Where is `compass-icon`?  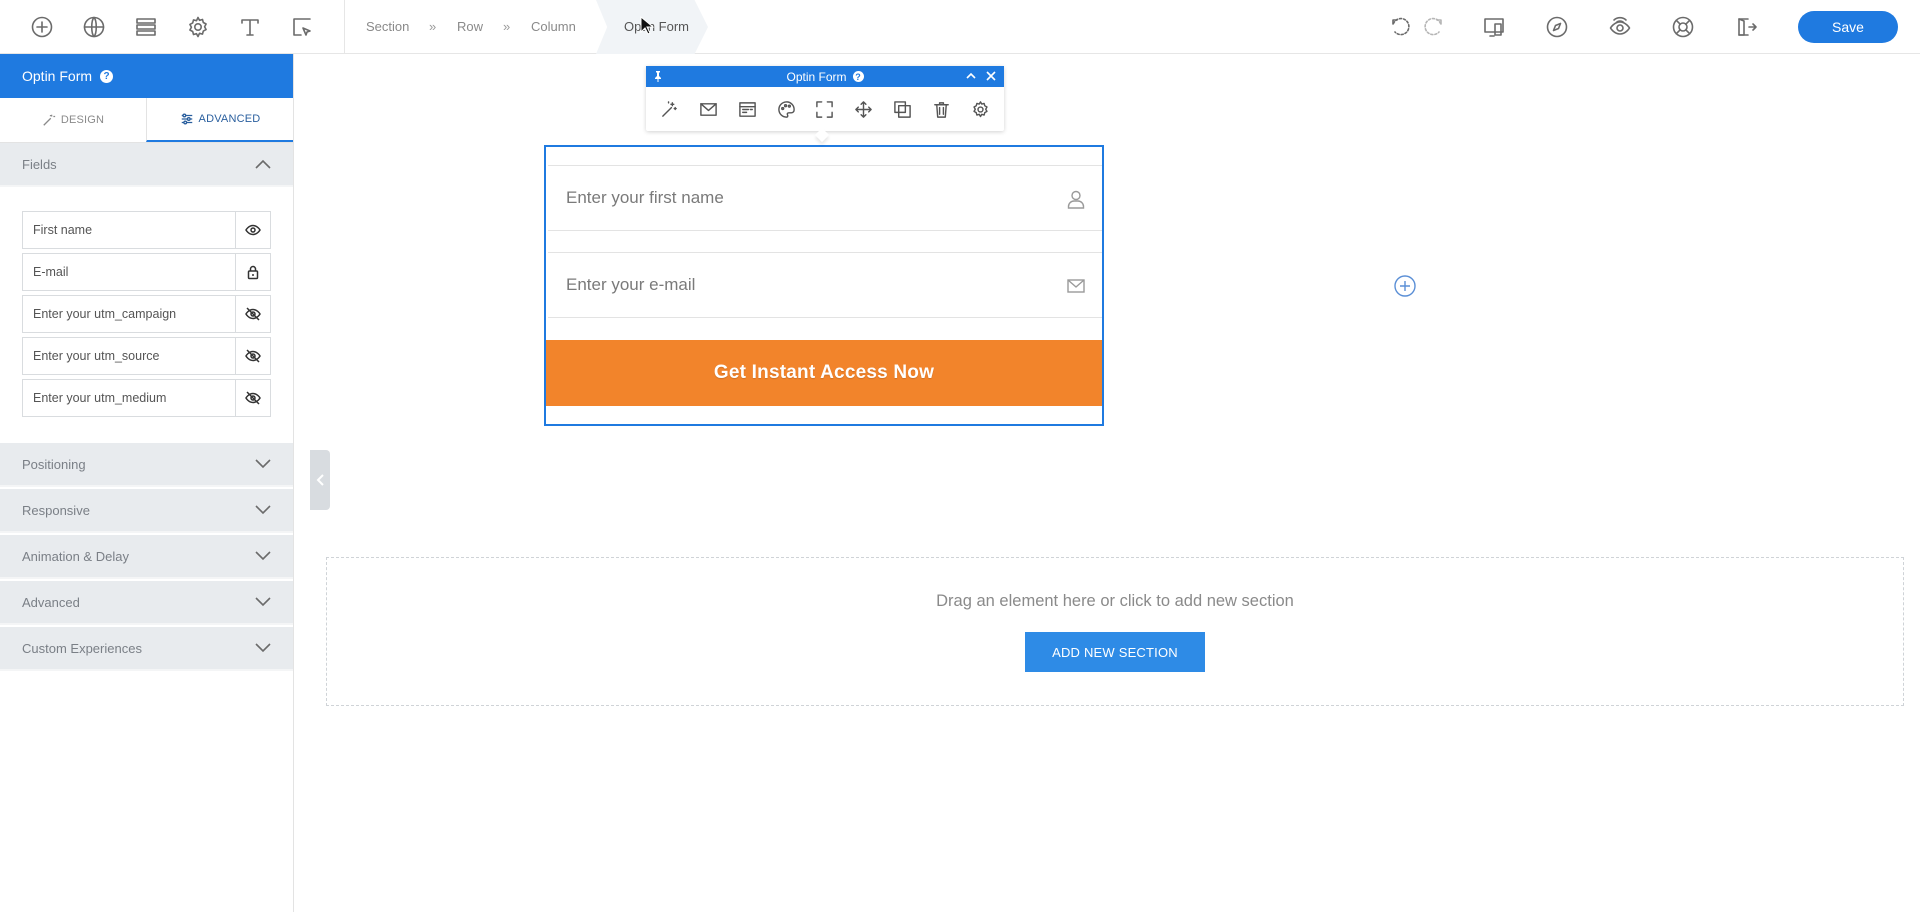 compass-icon is located at coordinates (1557, 27).